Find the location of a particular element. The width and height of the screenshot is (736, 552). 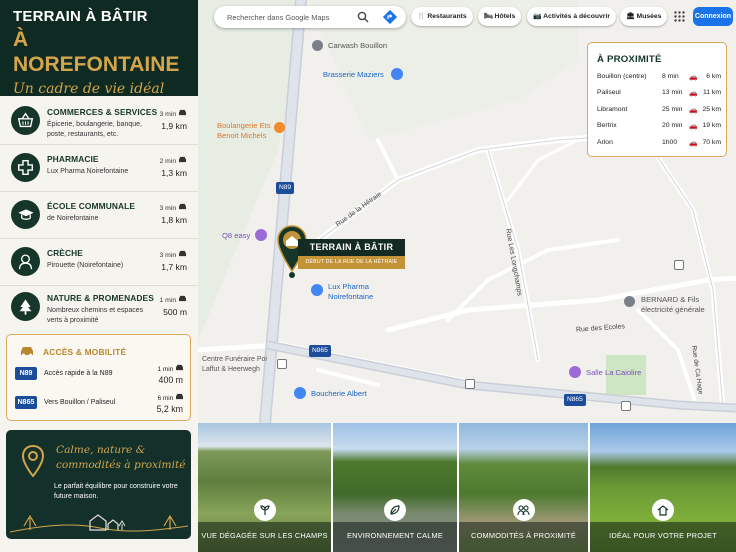

route-time: 1 min is located at coordinates (165, 368).